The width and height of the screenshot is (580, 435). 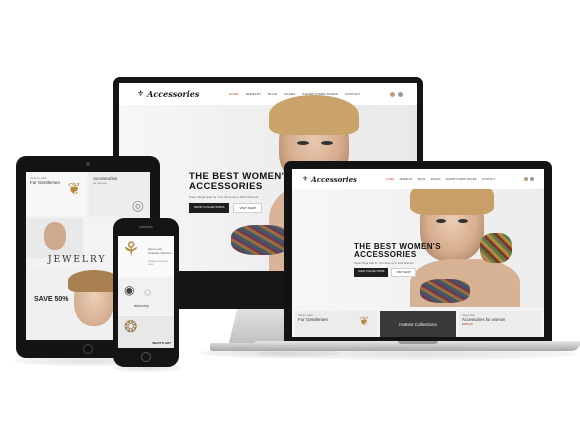 What do you see at coordinates (119, 194) in the screenshot?
I see `tablet-tile-accessories: Accessories for women ◎` at bounding box center [119, 194].